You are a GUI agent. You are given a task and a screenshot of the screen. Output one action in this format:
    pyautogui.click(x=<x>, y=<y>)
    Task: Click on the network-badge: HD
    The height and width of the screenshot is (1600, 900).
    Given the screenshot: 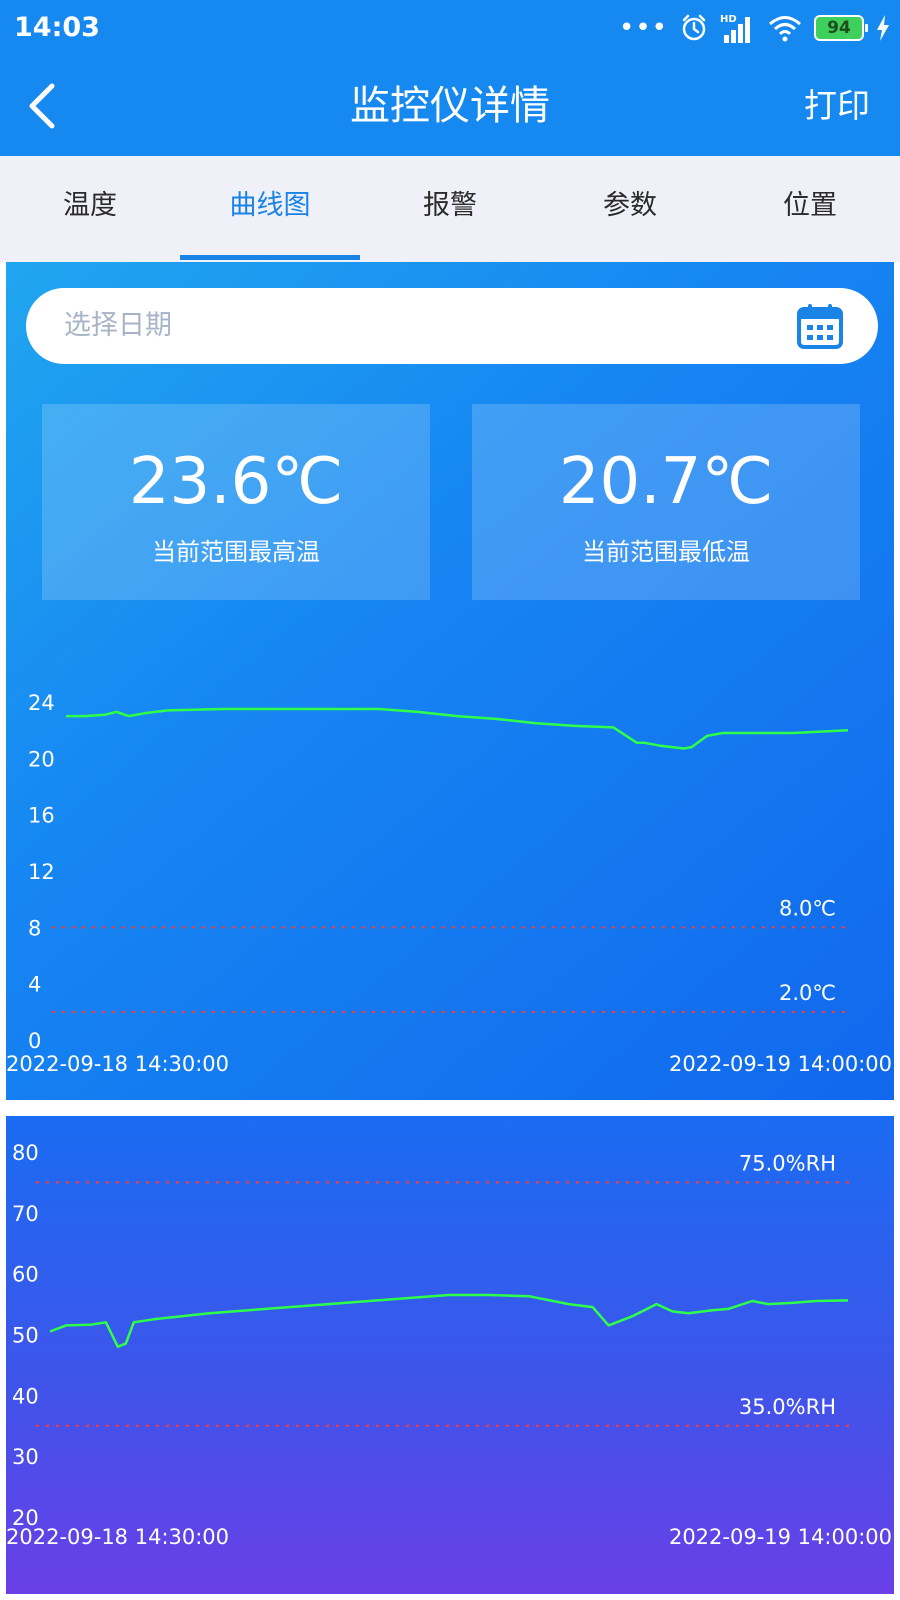 What is the action you would take?
    pyautogui.click(x=728, y=19)
    